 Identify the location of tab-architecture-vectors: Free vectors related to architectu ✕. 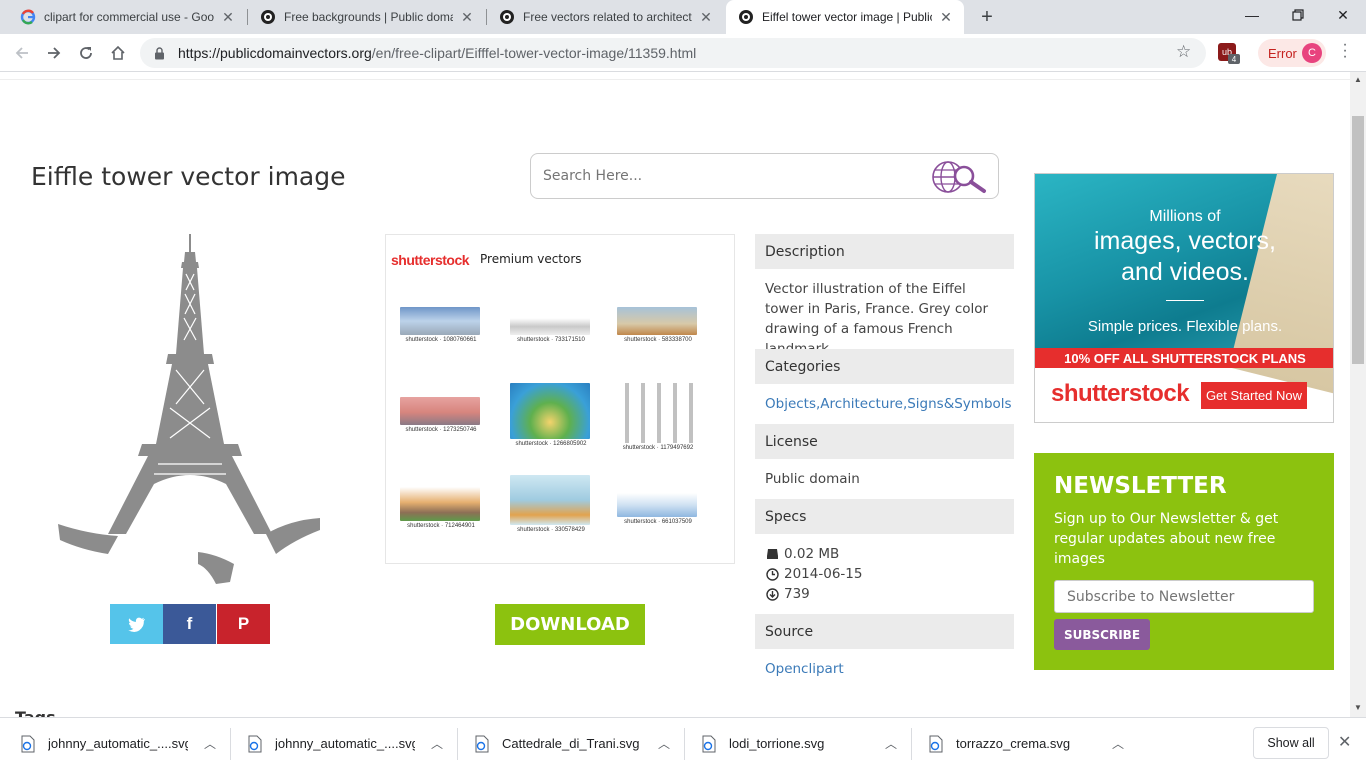
(605, 17).